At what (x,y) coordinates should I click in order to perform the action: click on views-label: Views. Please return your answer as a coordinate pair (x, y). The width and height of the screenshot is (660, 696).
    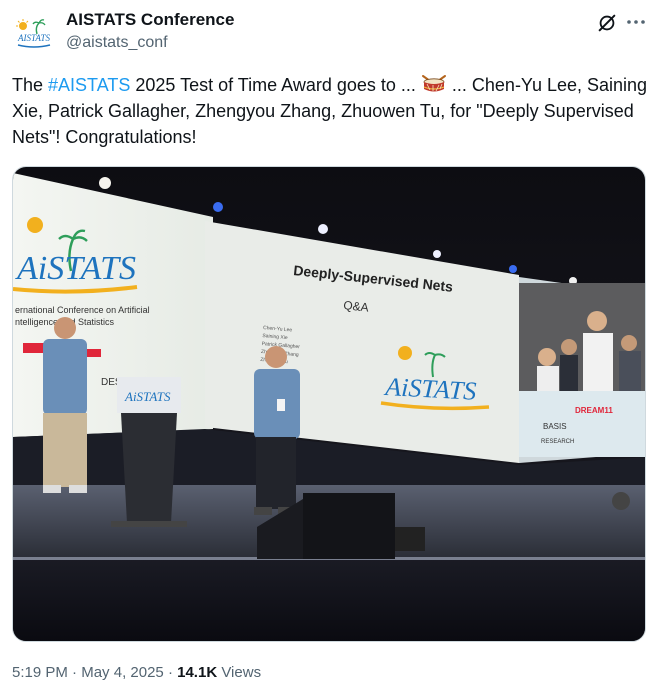
    Looking at the image, I should click on (239, 672).